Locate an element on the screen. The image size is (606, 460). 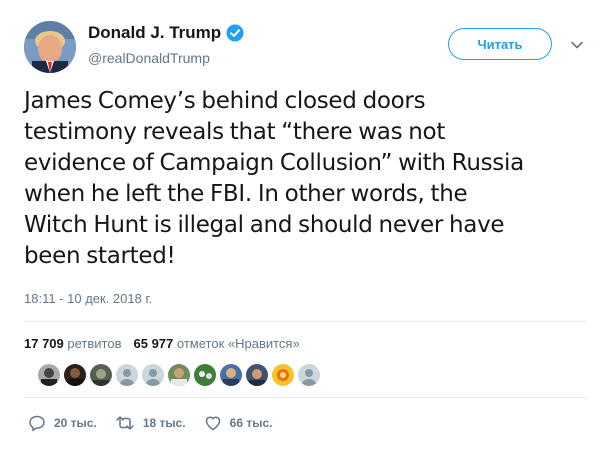
liker-avatars is located at coordinates (179, 375).